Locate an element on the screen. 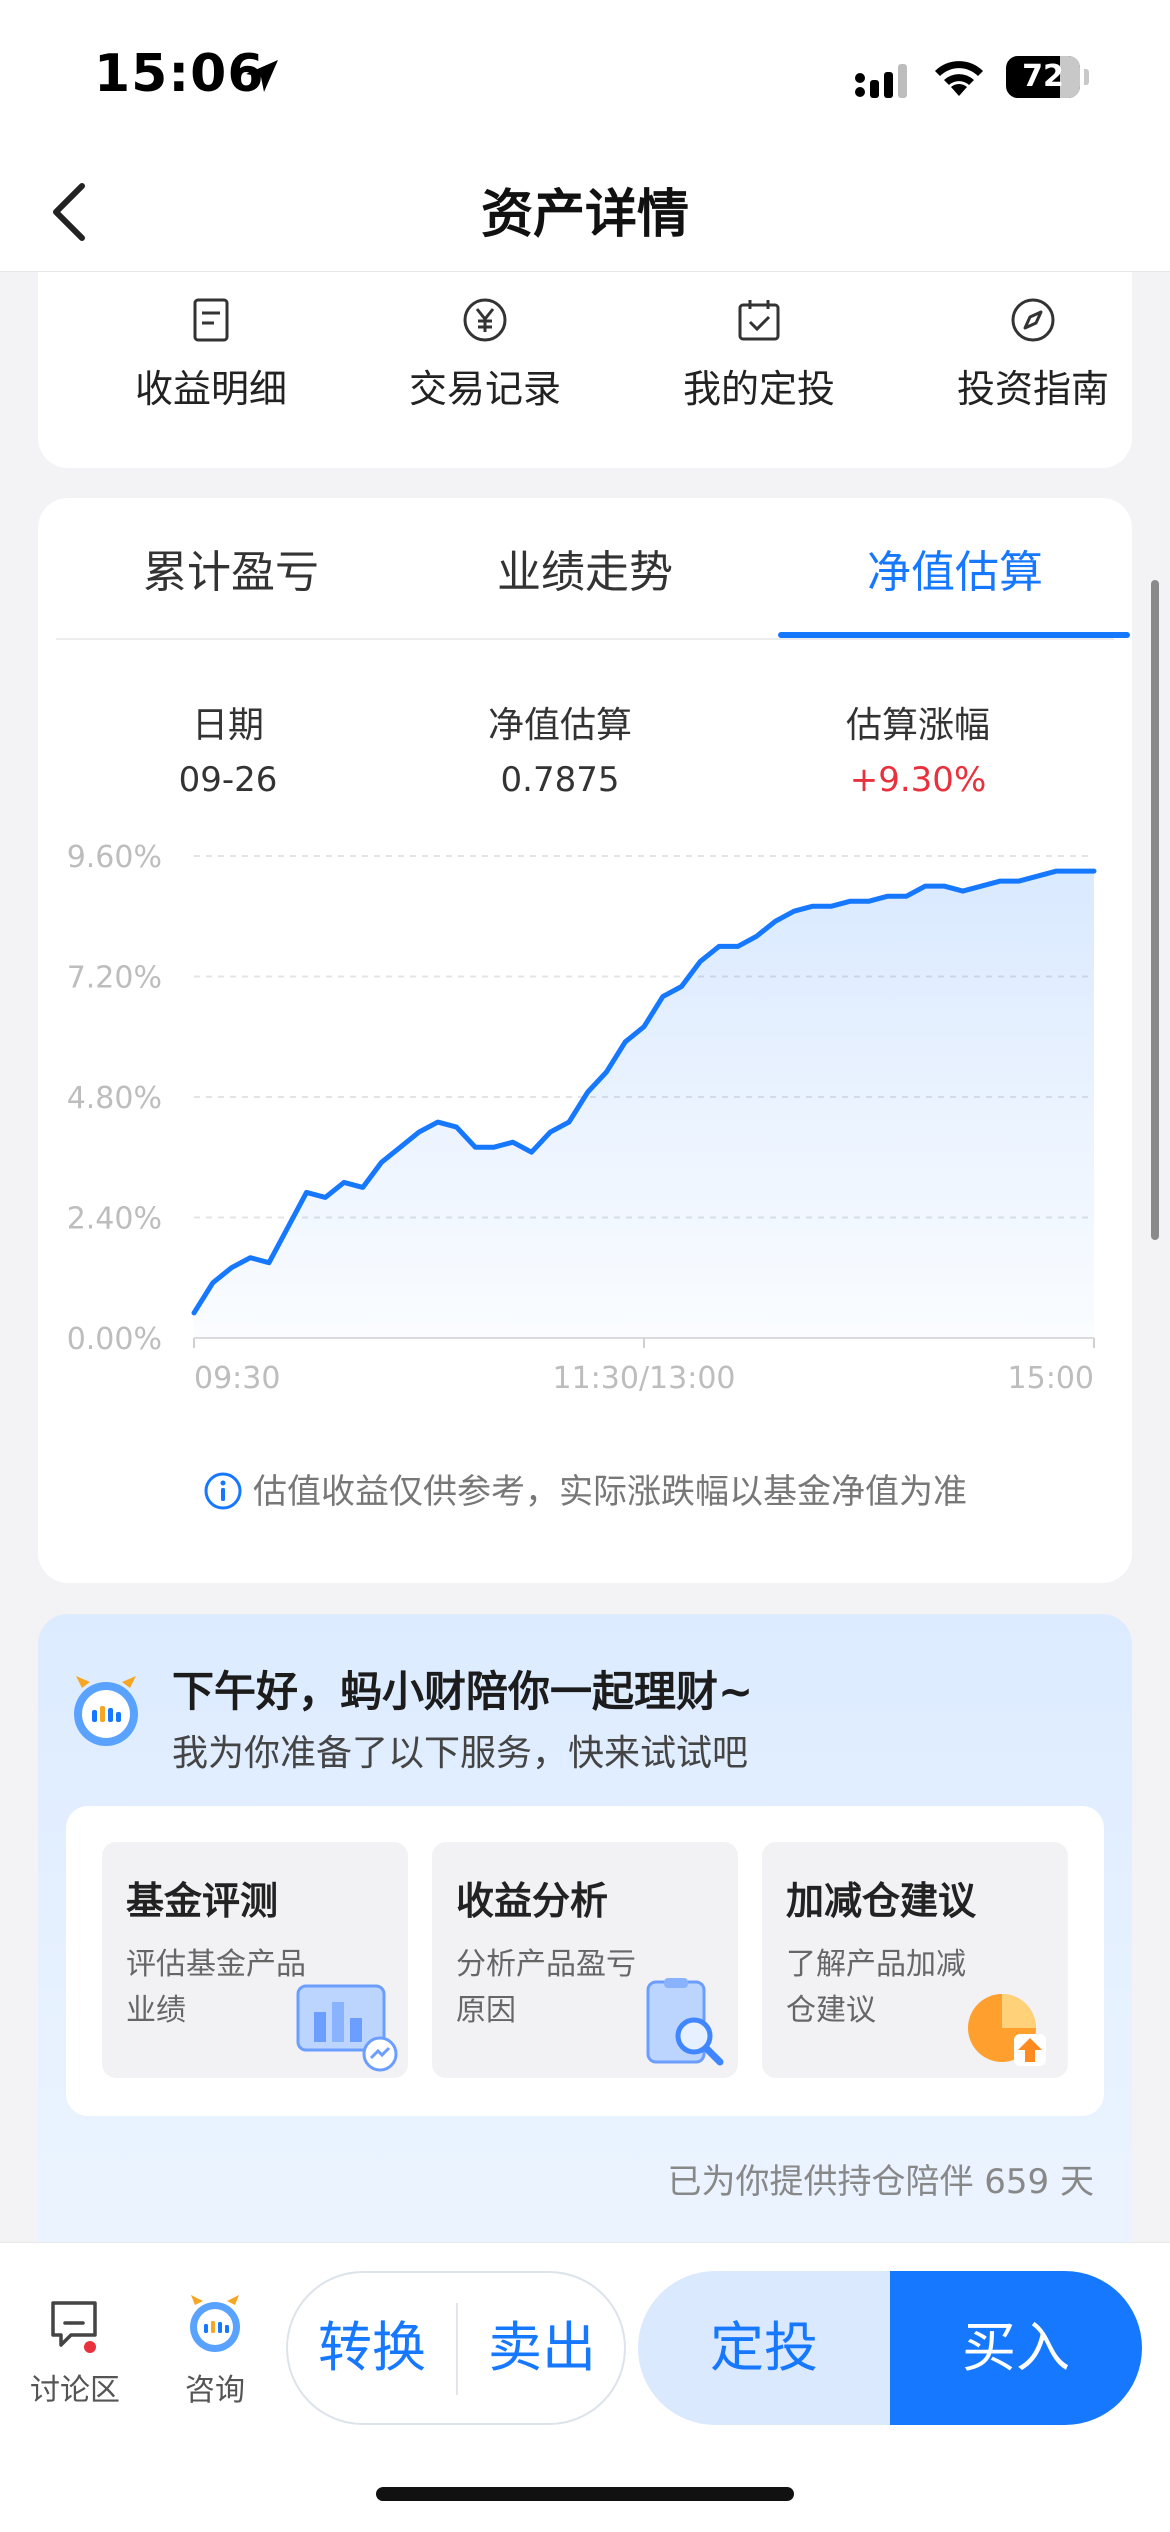 This screenshot has height=2532, width=1170. quick-link-my-sip: 我的定投 is located at coordinates (759, 354).